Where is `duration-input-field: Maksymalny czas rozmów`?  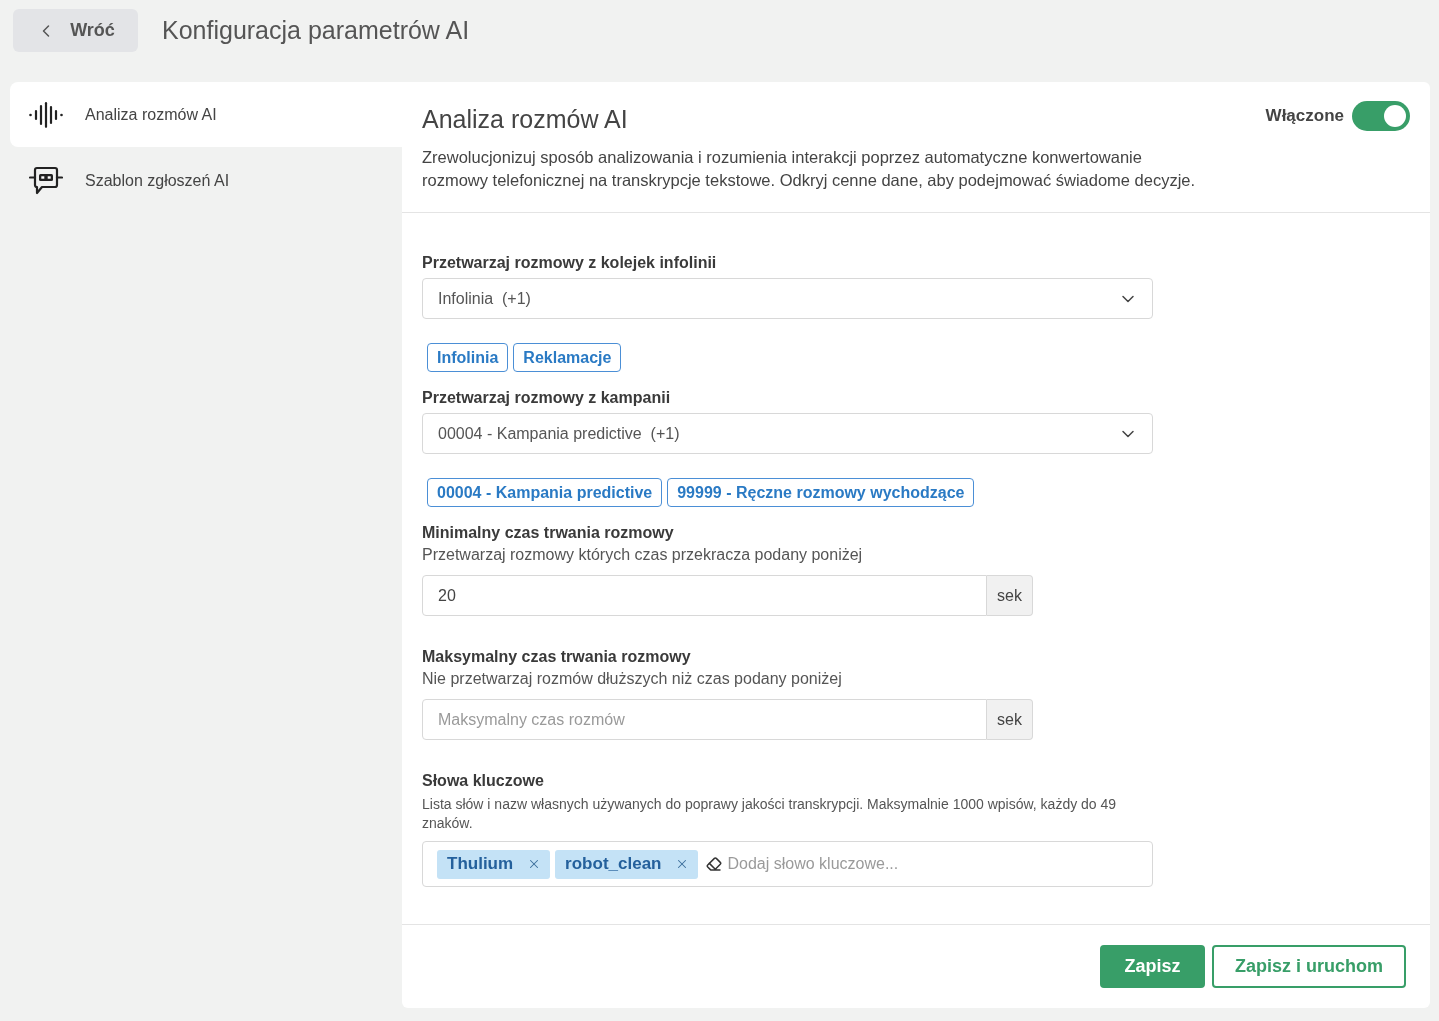 duration-input-field: Maksymalny czas rozmów is located at coordinates (704, 719).